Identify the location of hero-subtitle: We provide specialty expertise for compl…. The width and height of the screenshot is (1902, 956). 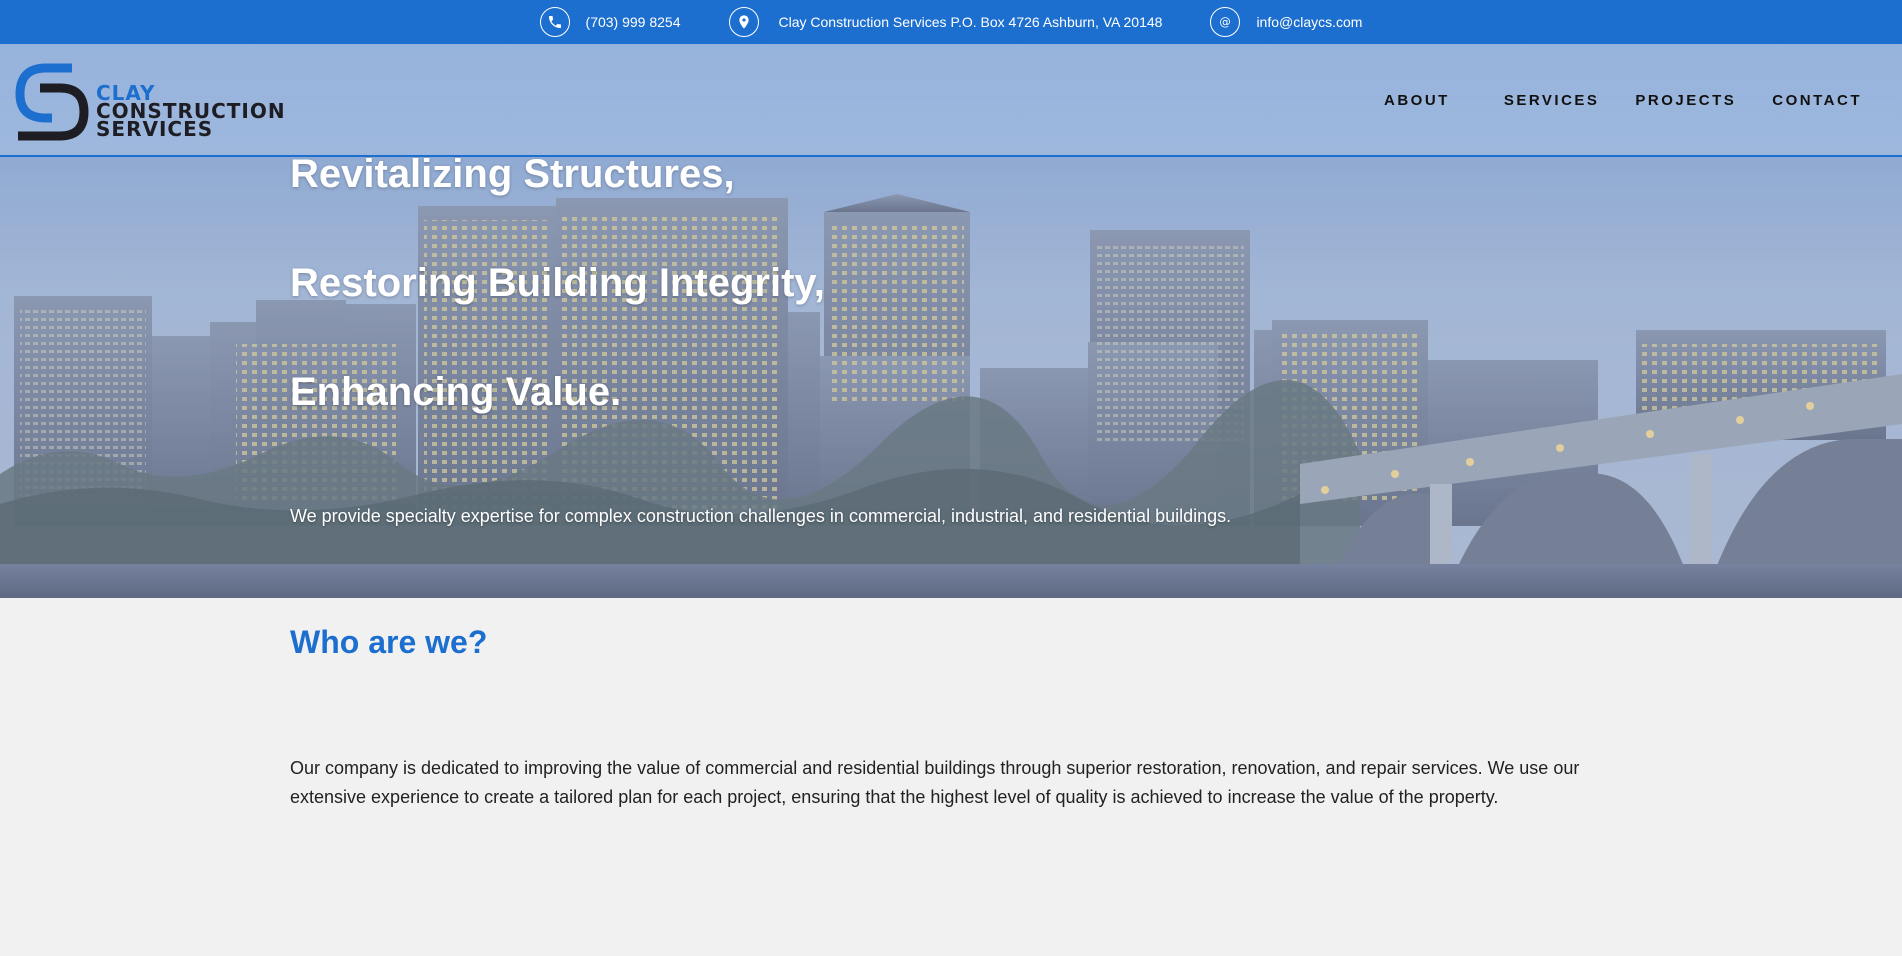
(761, 516).